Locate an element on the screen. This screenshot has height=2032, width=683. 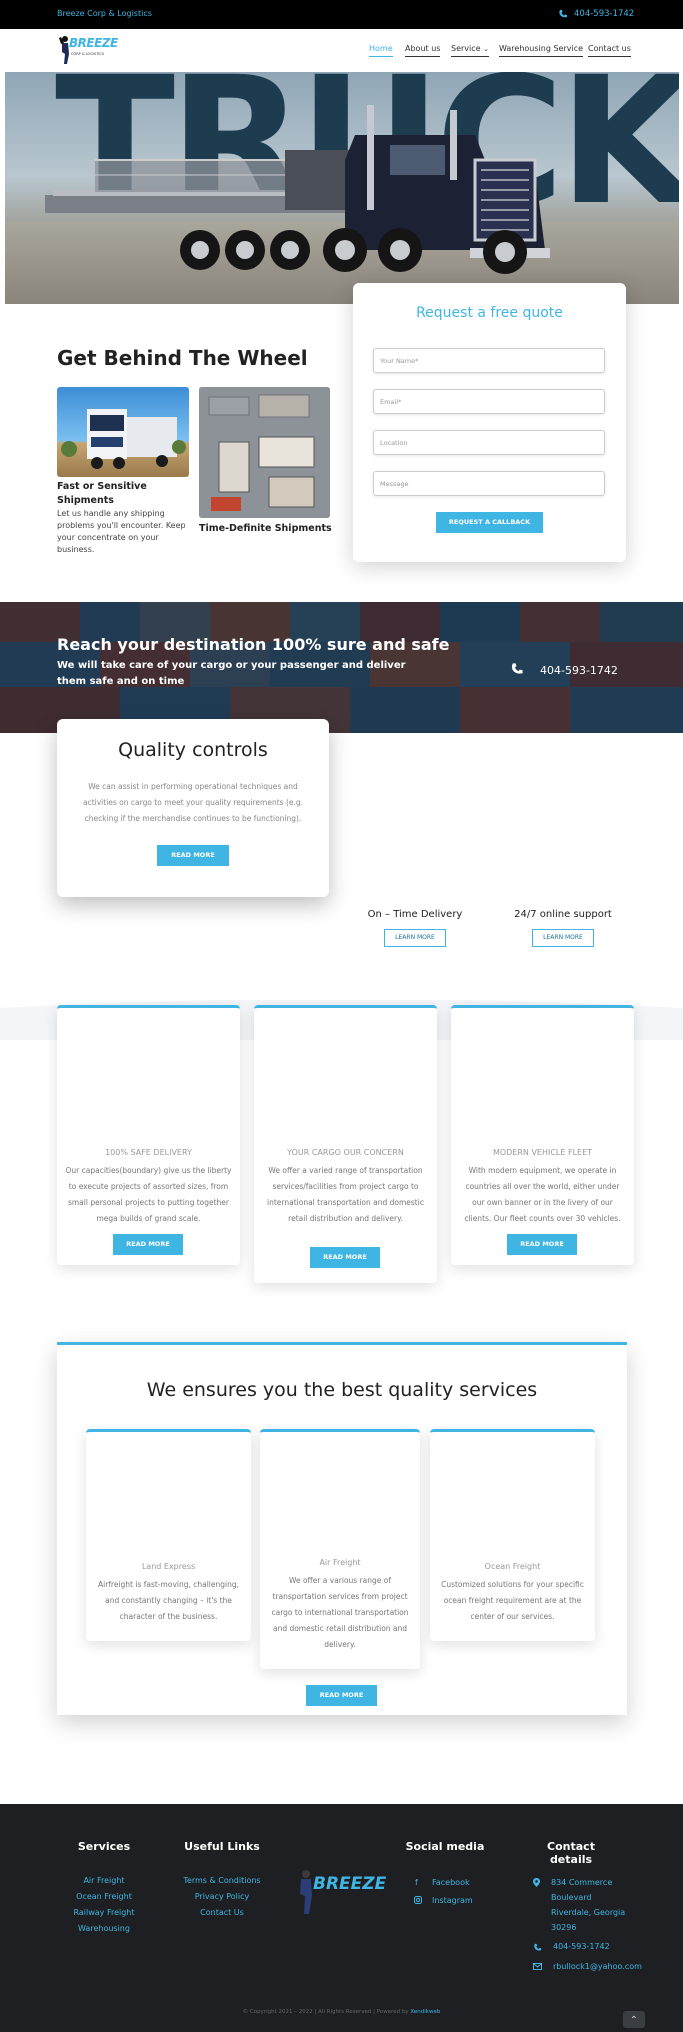
footer-logo-text: BREEZE is located at coordinates (350, 1884).